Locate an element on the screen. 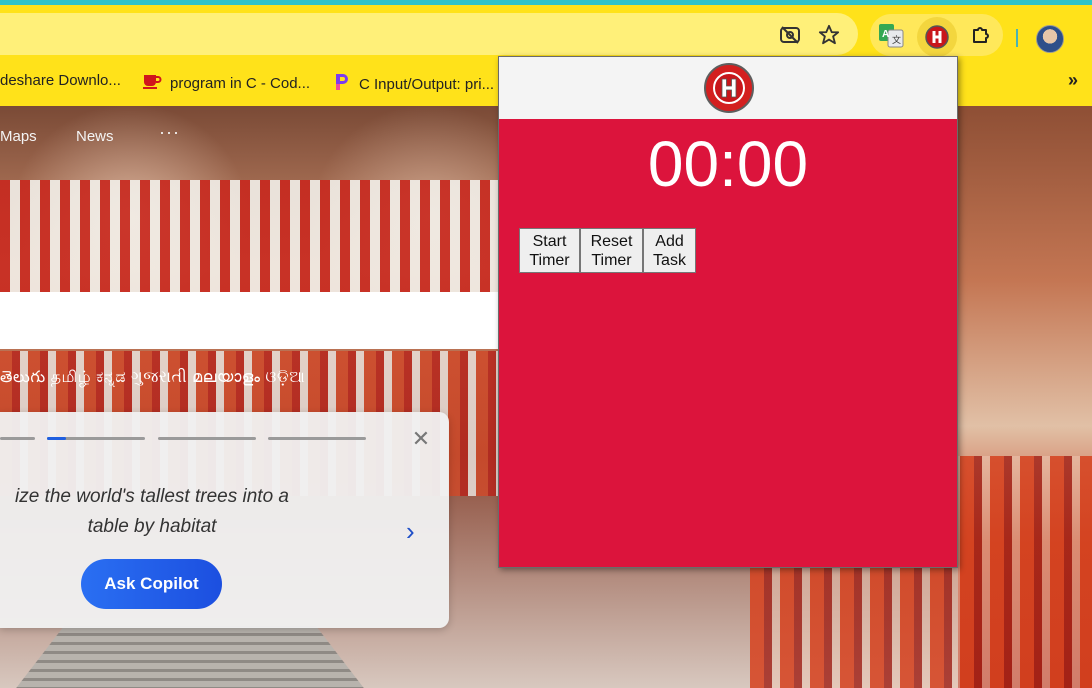 The height and width of the screenshot is (688, 1092). svg-text: 文 is located at coordinates (896, 39).